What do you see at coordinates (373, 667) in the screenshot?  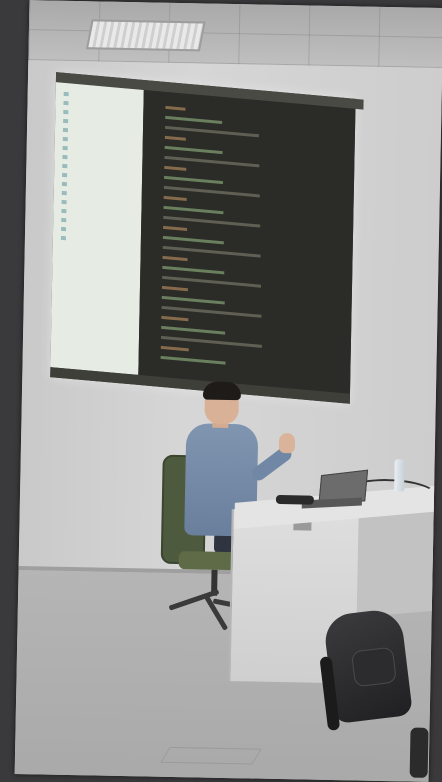 I see `backpack-pocket` at bounding box center [373, 667].